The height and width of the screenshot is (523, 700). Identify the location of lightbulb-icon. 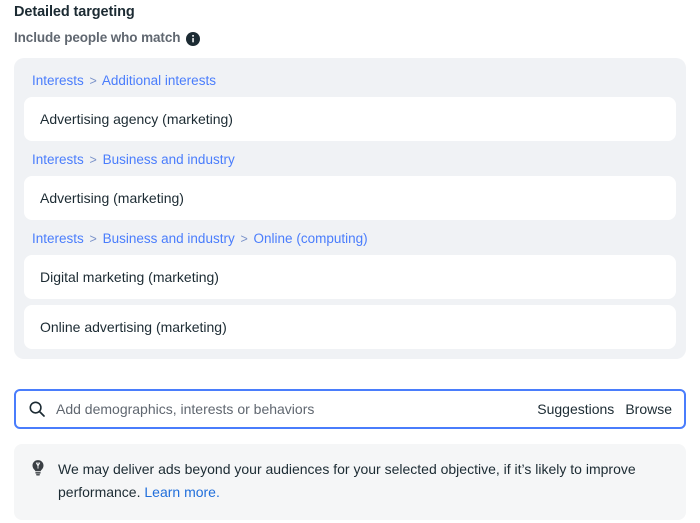
(38, 468).